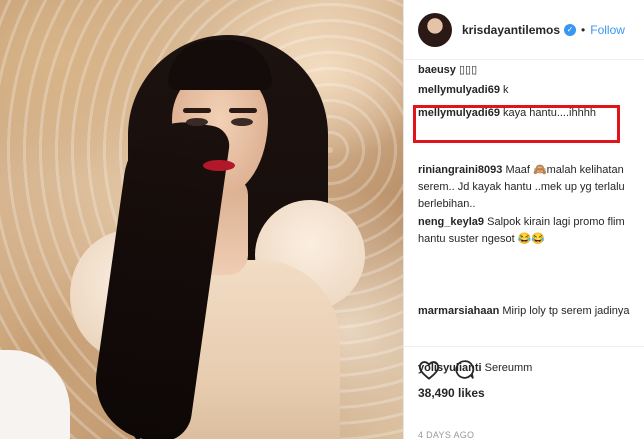  I want to click on heart-icon, so click(429, 370).